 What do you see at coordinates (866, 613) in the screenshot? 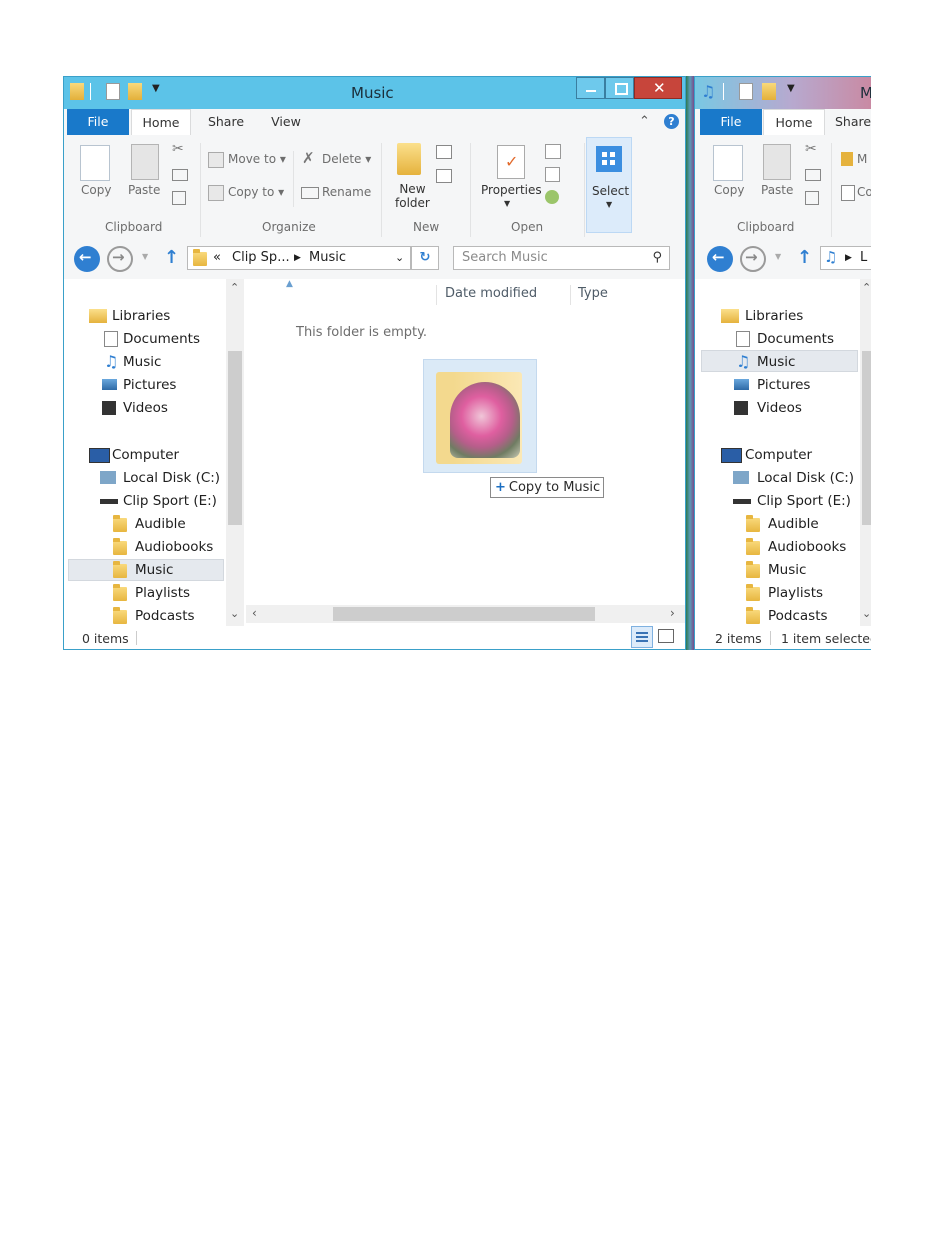
I see `scroll-down-icon: ⌄` at bounding box center [866, 613].